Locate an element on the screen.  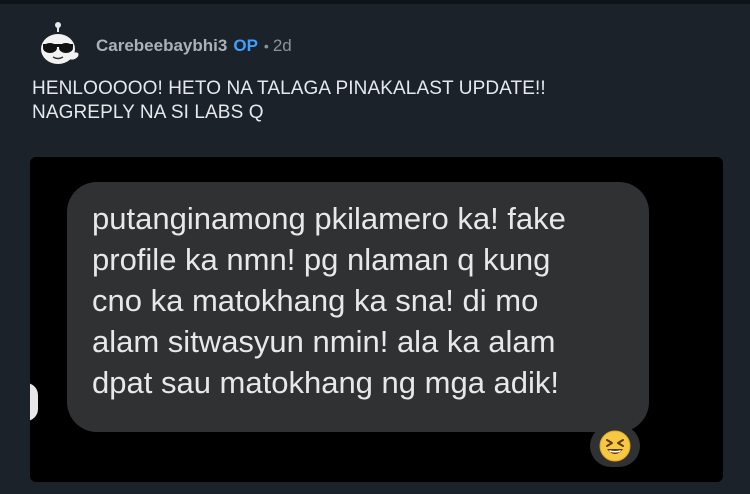
grinning-squinting-face-icon is located at coordinates (615, 446).